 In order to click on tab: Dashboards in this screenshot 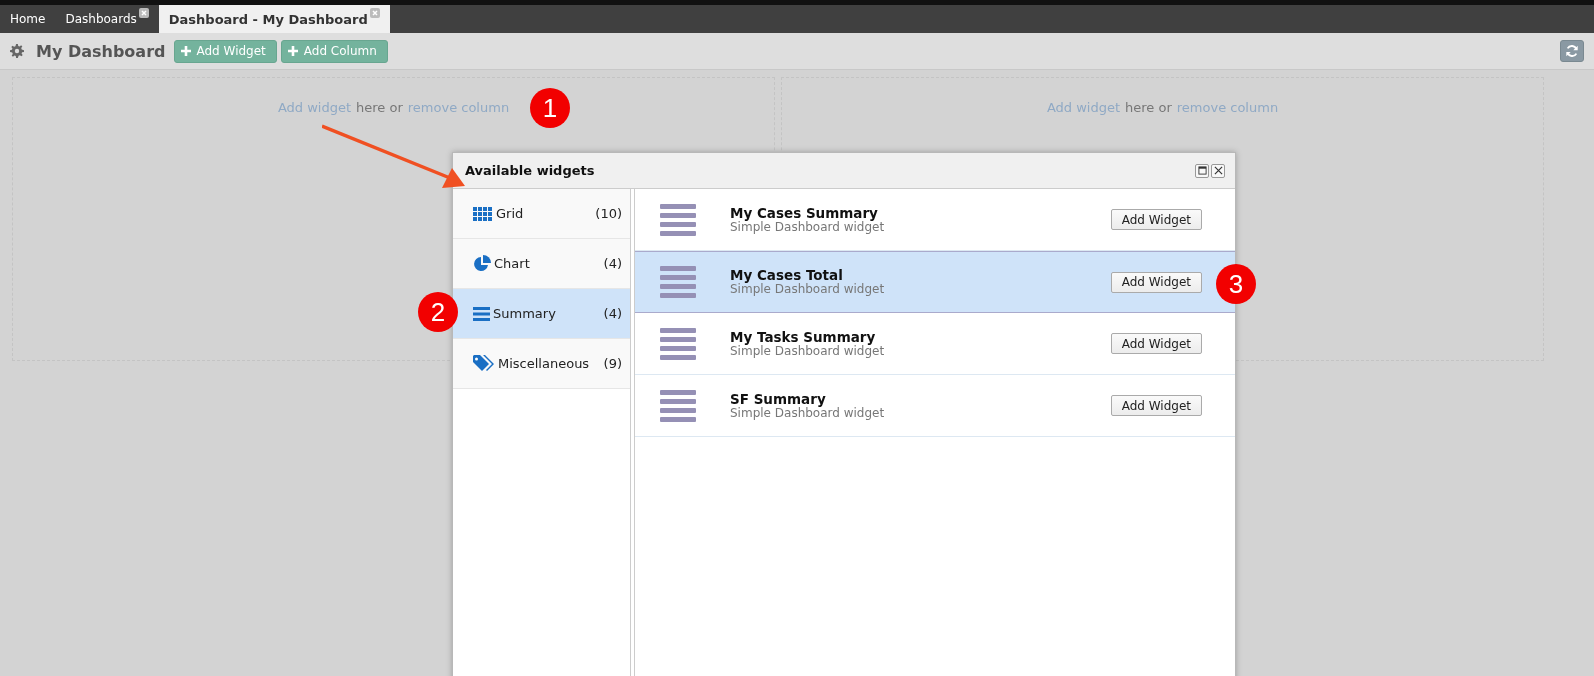, I will do `click(107, 19)`.